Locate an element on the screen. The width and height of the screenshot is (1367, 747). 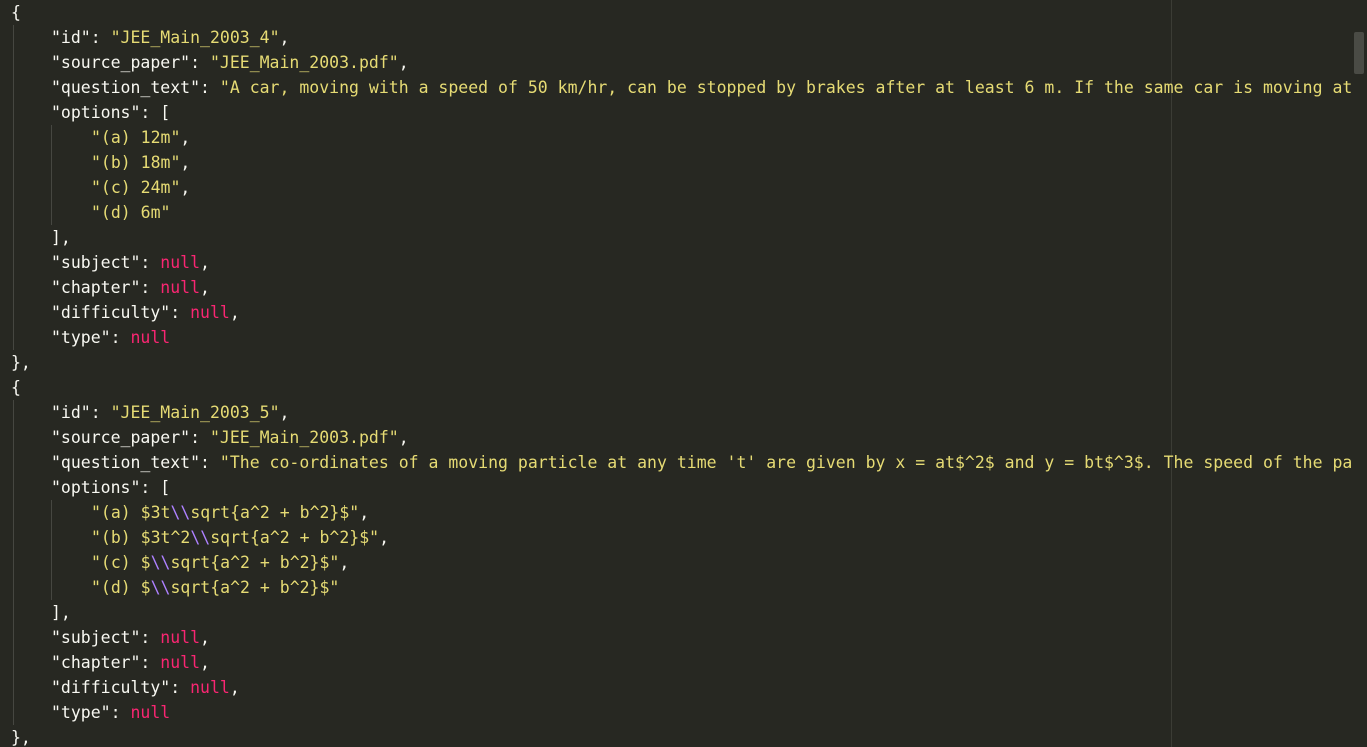
option-string: "(d) $ is located at coordinates (121, 587).